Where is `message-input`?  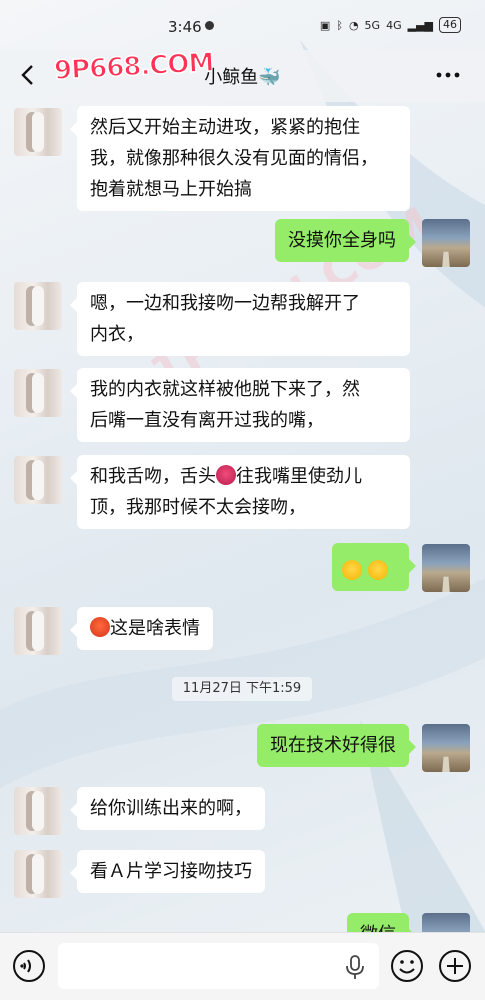
message-input is located at coordinates (218, 966).